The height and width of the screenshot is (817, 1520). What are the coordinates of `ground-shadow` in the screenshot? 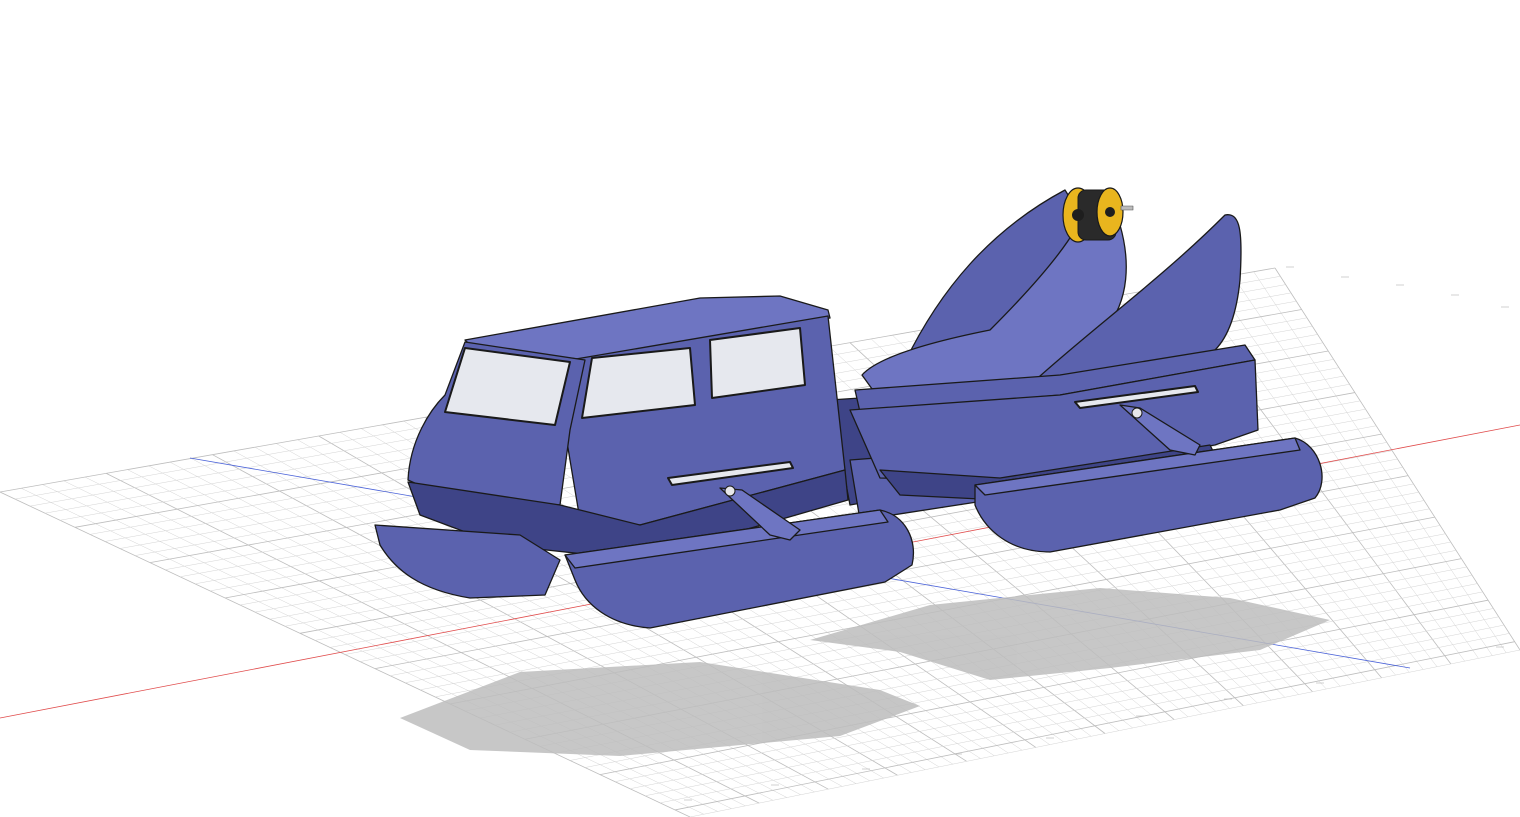 It's located at (865, 672).